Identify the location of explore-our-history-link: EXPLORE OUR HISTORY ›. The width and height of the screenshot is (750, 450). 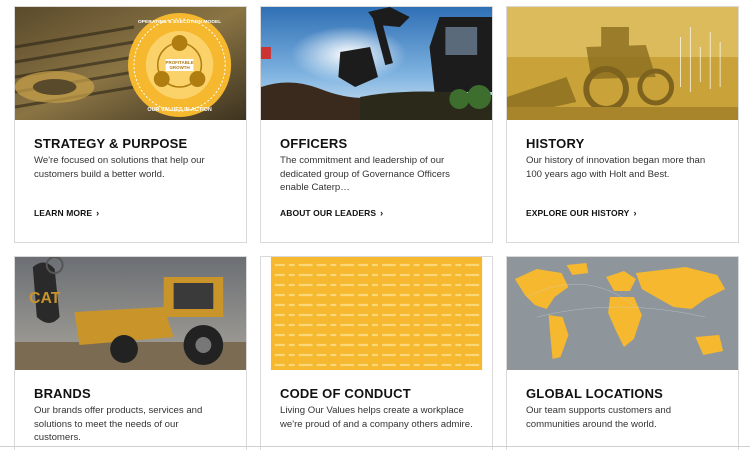
(581, 213).